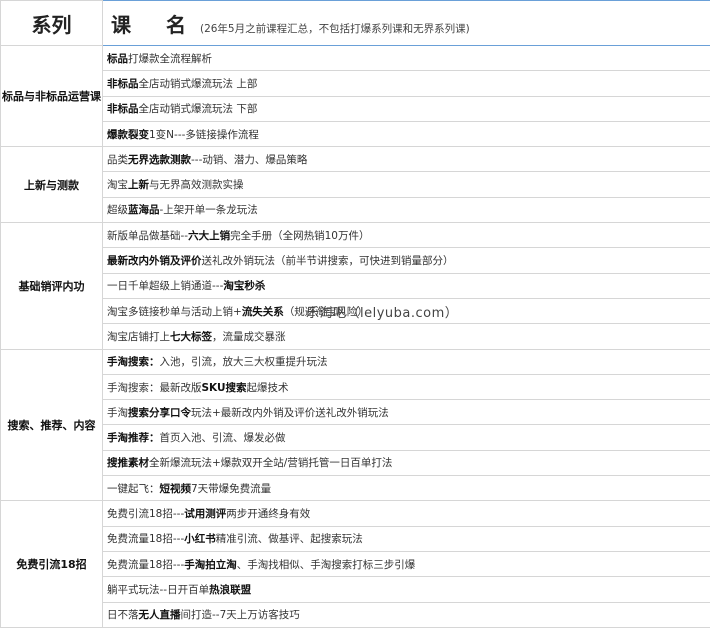  Describe the element at coordinates (406, 437) in the screenshot. I see `course-cell: 手淘推荐：首页入池、引流、爆发必做` at that location.